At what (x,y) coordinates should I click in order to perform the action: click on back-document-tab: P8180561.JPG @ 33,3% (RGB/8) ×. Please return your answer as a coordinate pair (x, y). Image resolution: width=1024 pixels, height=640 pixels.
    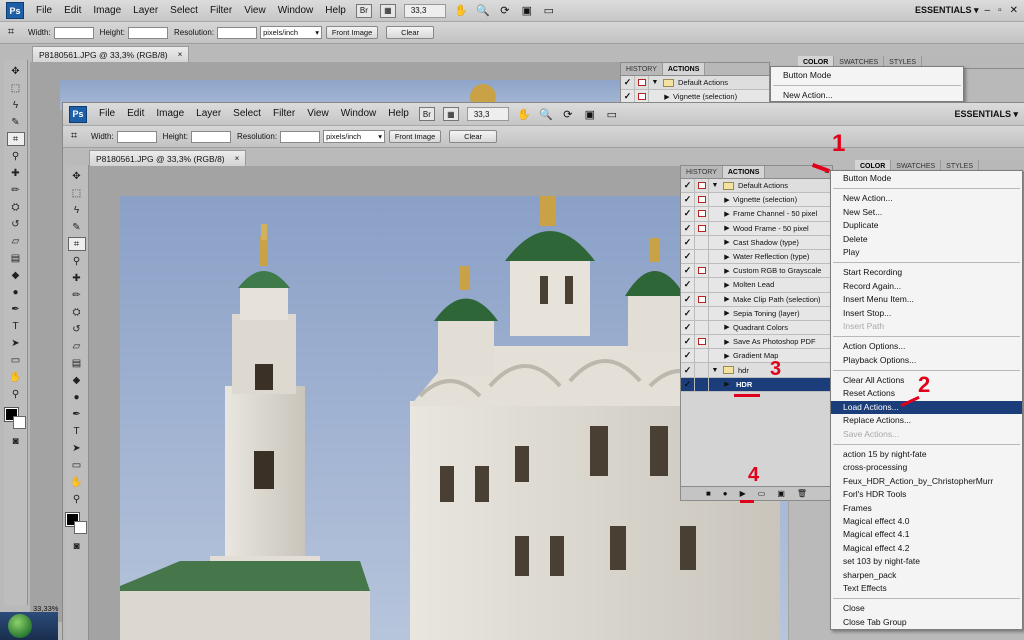
    Looking at the image, I should click on (111, 54).